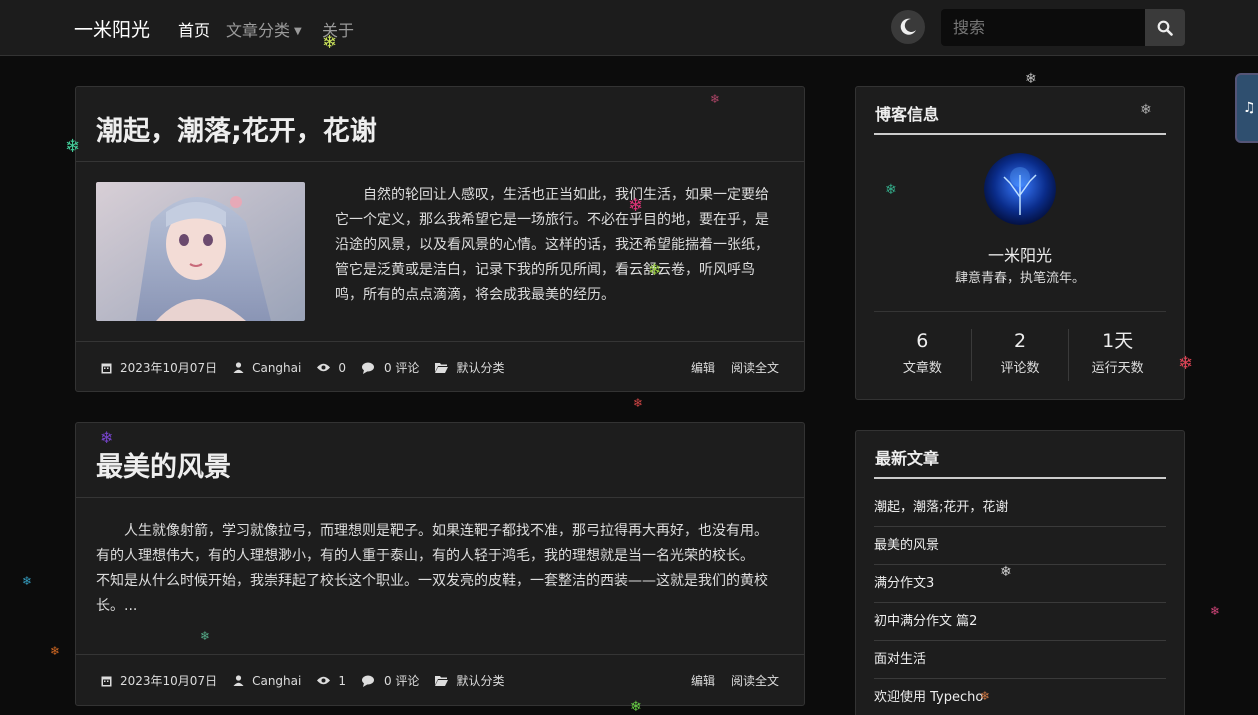 This screenshot has height=715, width=1258. What do you see at coordinates (342, 680) in the screenshot?
I see `post-views: 1` at bounding box center [342, 680].